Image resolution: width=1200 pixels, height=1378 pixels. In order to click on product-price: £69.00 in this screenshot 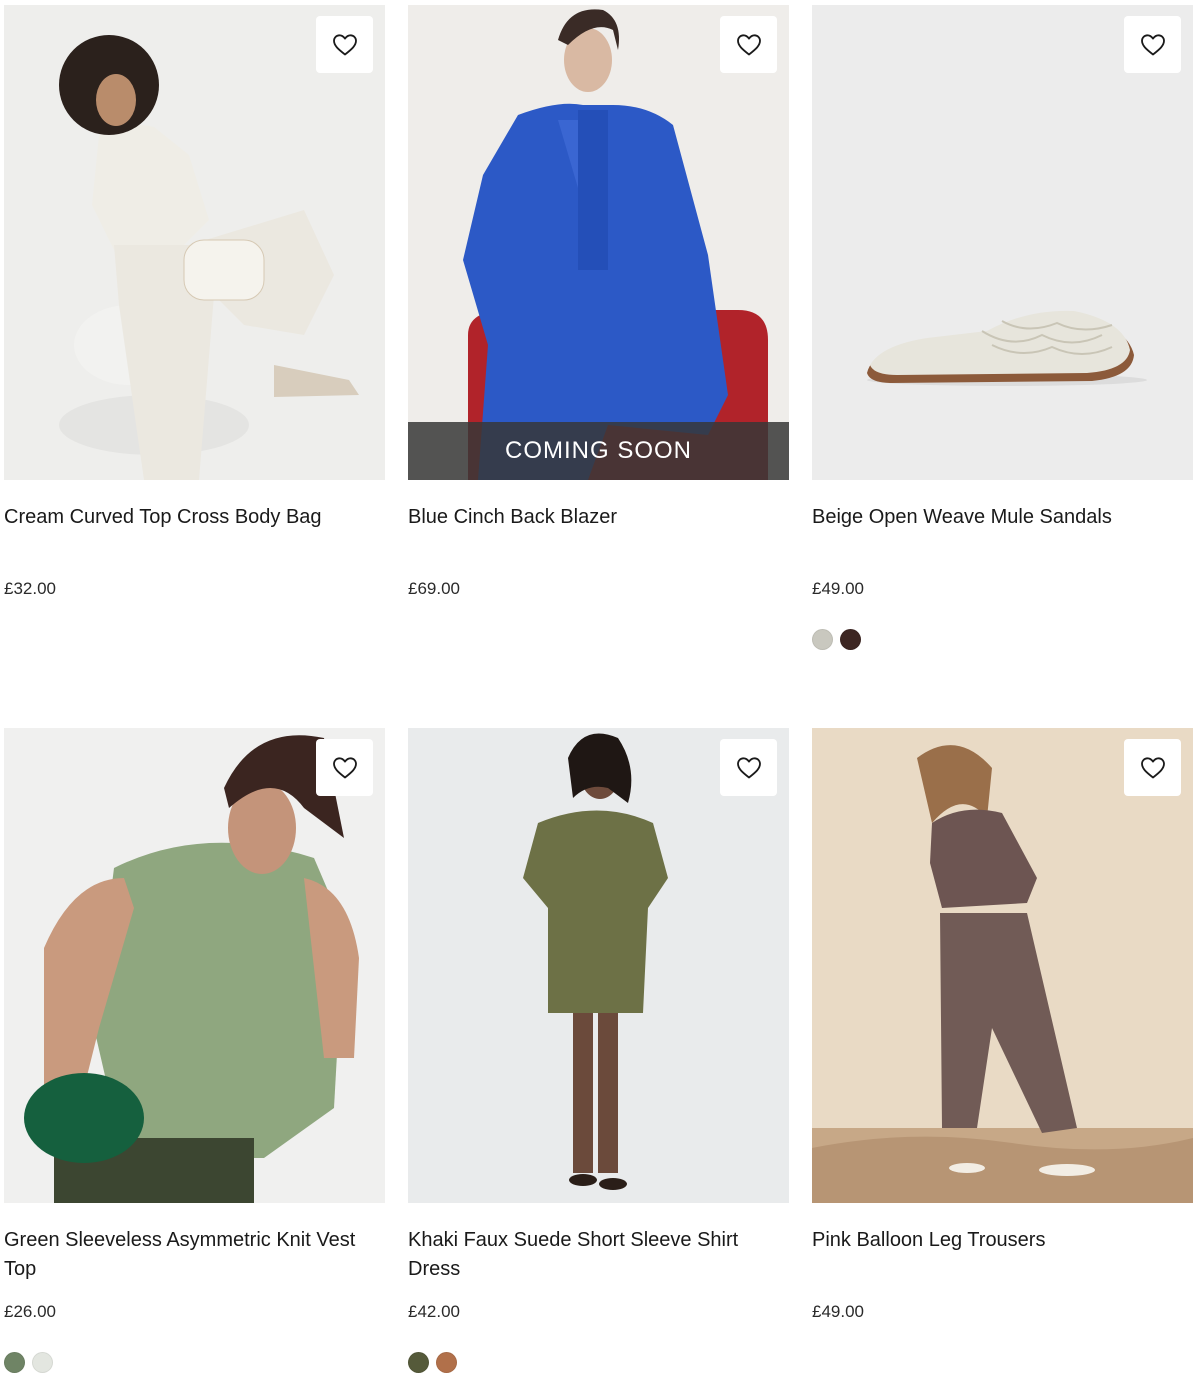, I will do `click(434, 588)`.